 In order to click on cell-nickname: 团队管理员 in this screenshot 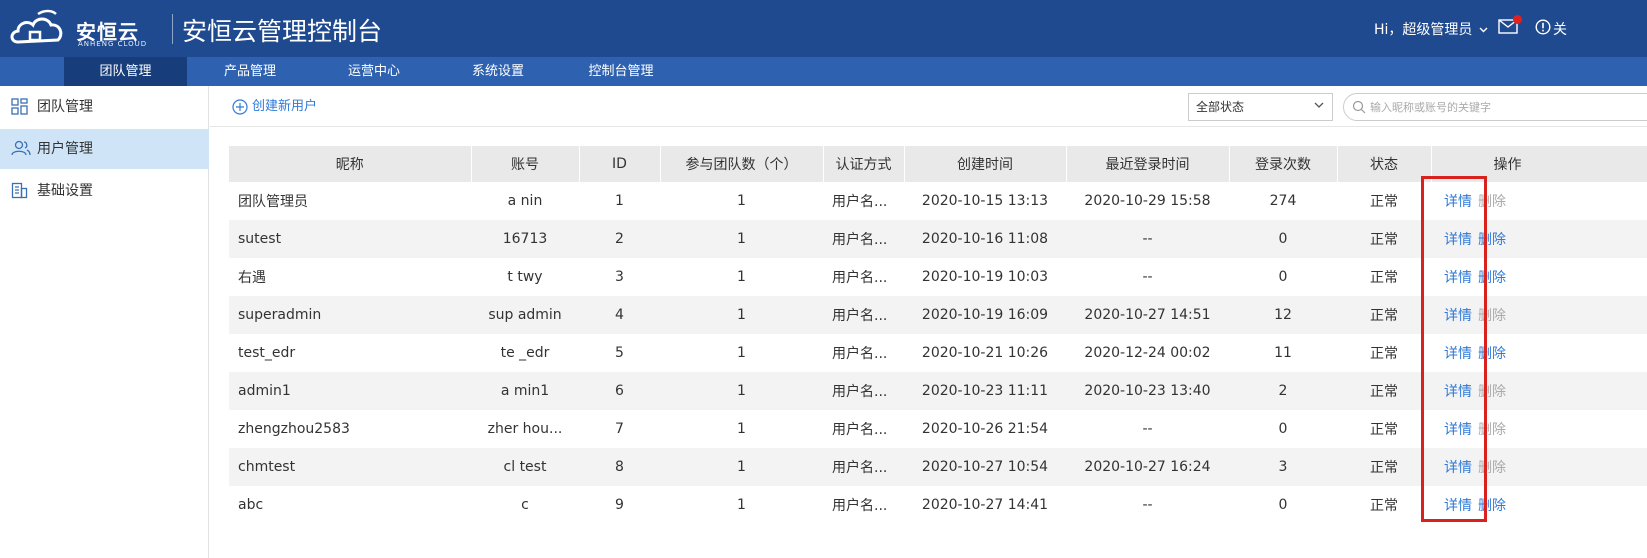, I will do `click(350, 201)`.